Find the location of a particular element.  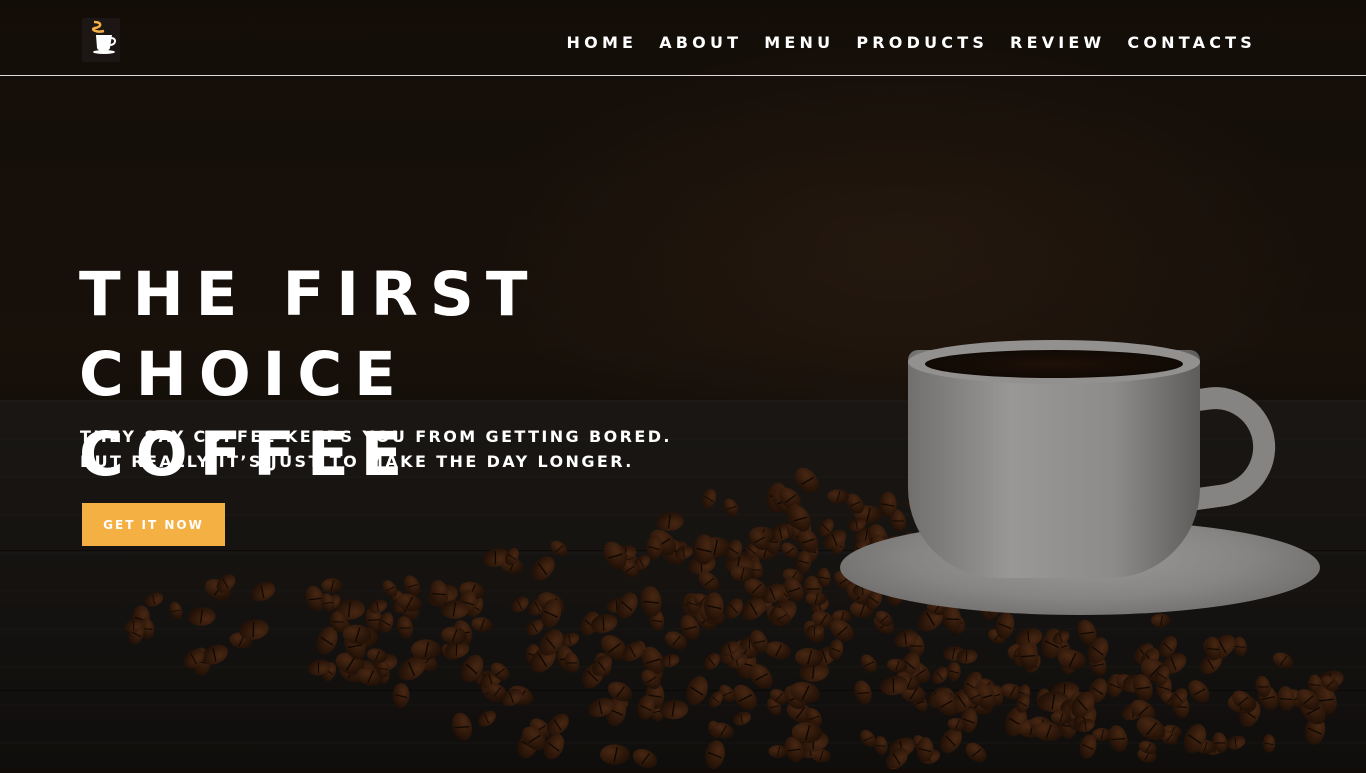

get-it-now-button: GET IT NOW is located at coordinates (153, 524).